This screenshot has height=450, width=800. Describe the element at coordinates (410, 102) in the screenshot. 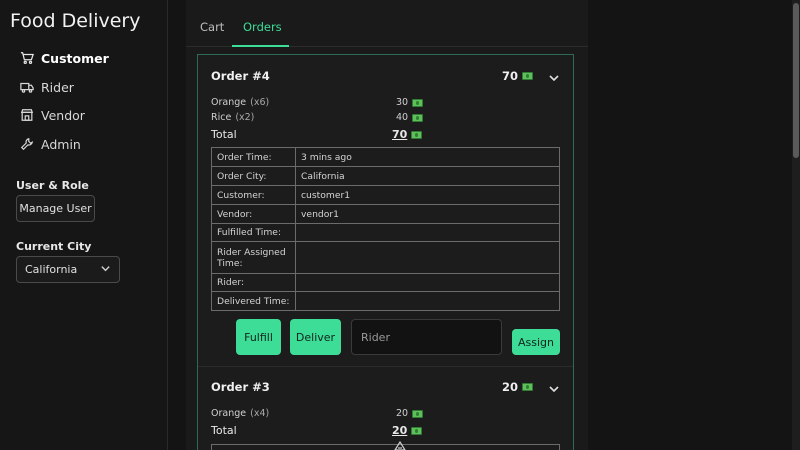

I see `item-price: 30` at that location.